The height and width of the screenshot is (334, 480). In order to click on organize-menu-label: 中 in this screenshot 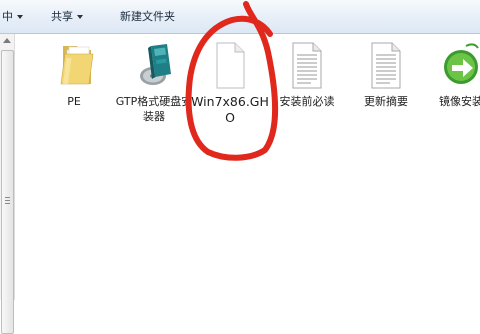, I will do `click(7, 16)`.